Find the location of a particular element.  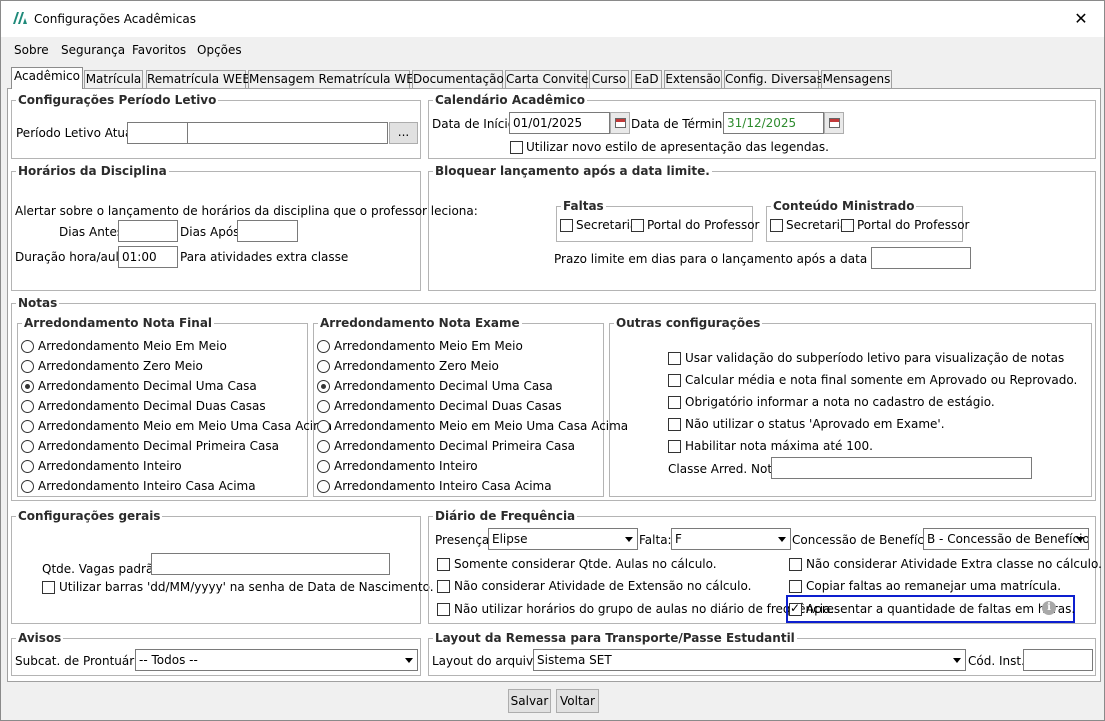

footer-bar: Salvar Voltar is located at coordinates (552, 701).